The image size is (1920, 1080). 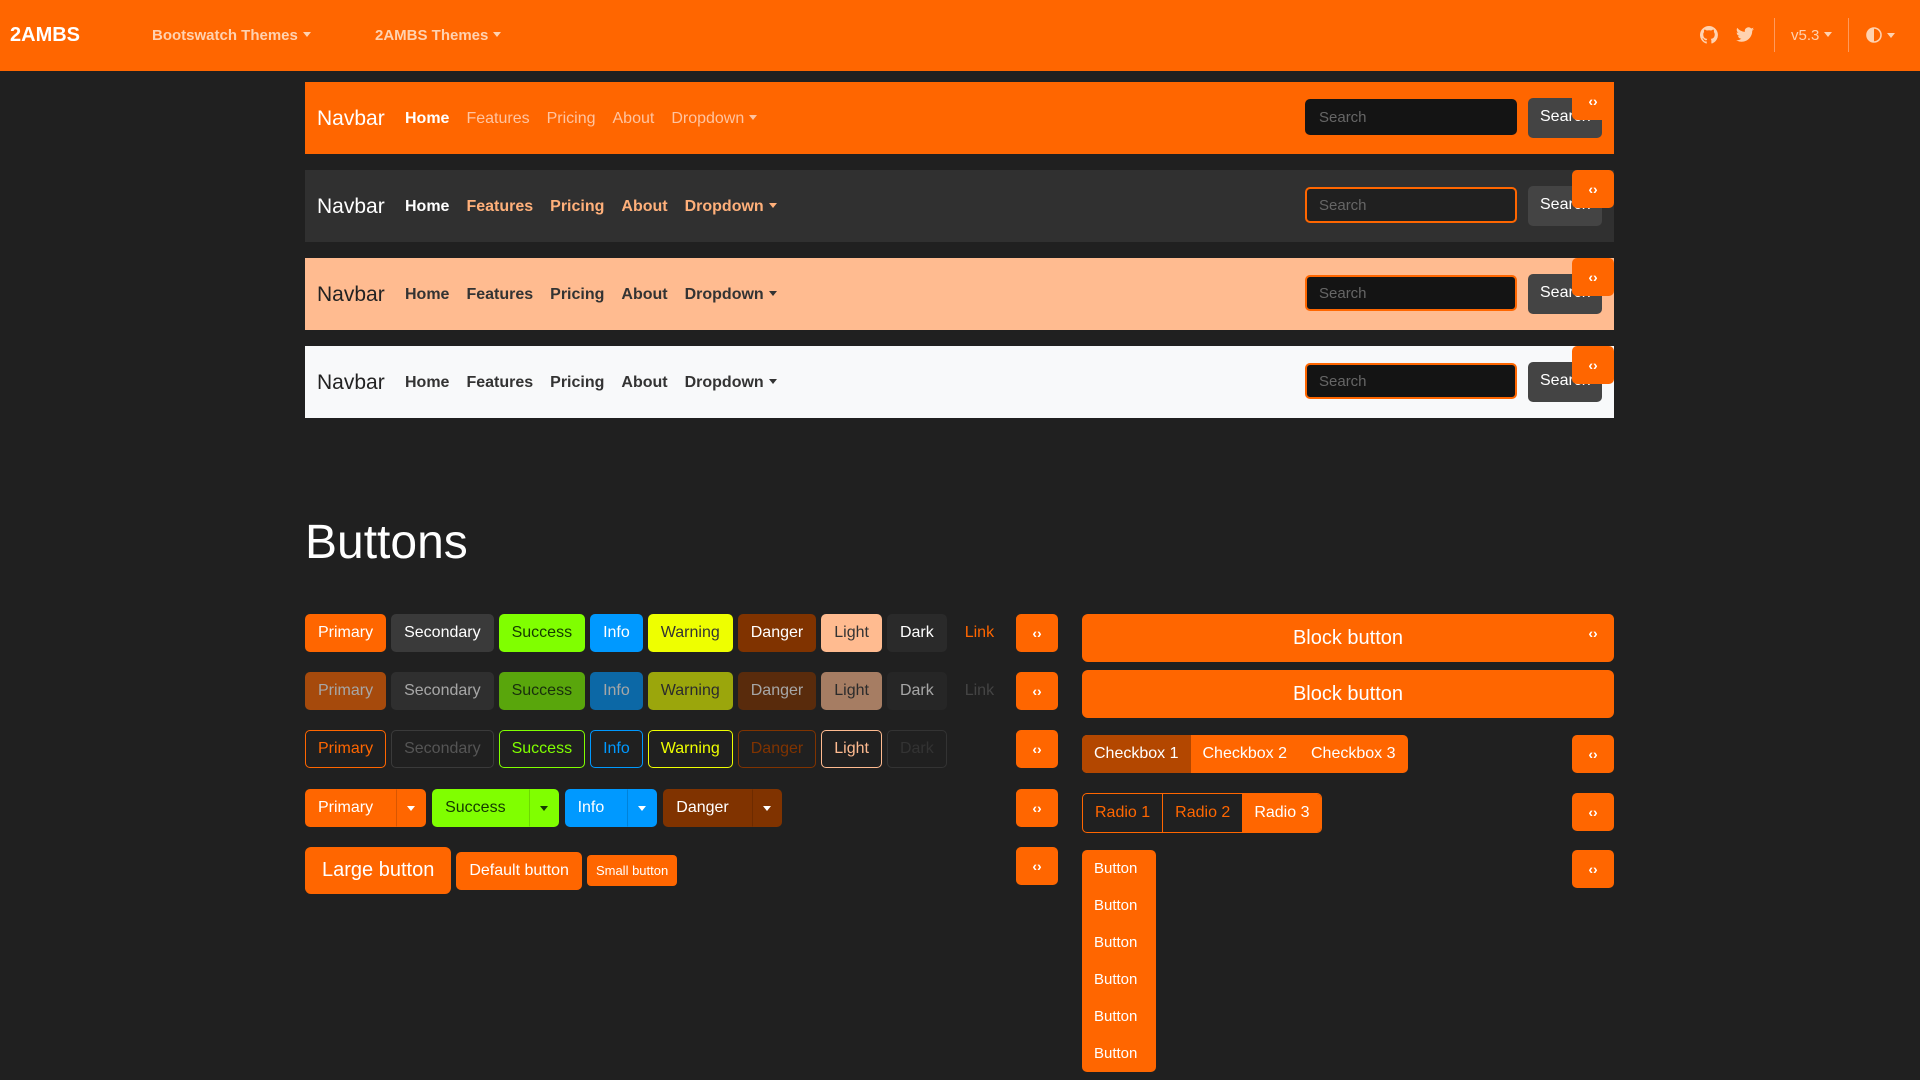 I want to click on info-split-button: Info, so click(x=596, y=808).